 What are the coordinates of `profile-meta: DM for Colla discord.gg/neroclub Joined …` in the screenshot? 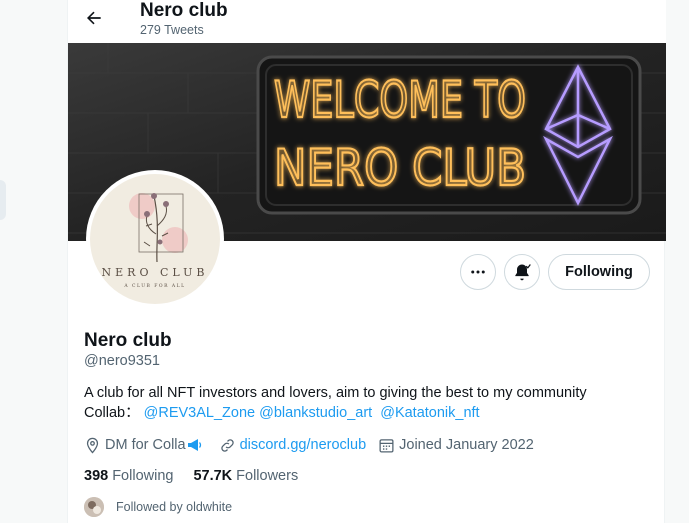 It's located at (315, 445).